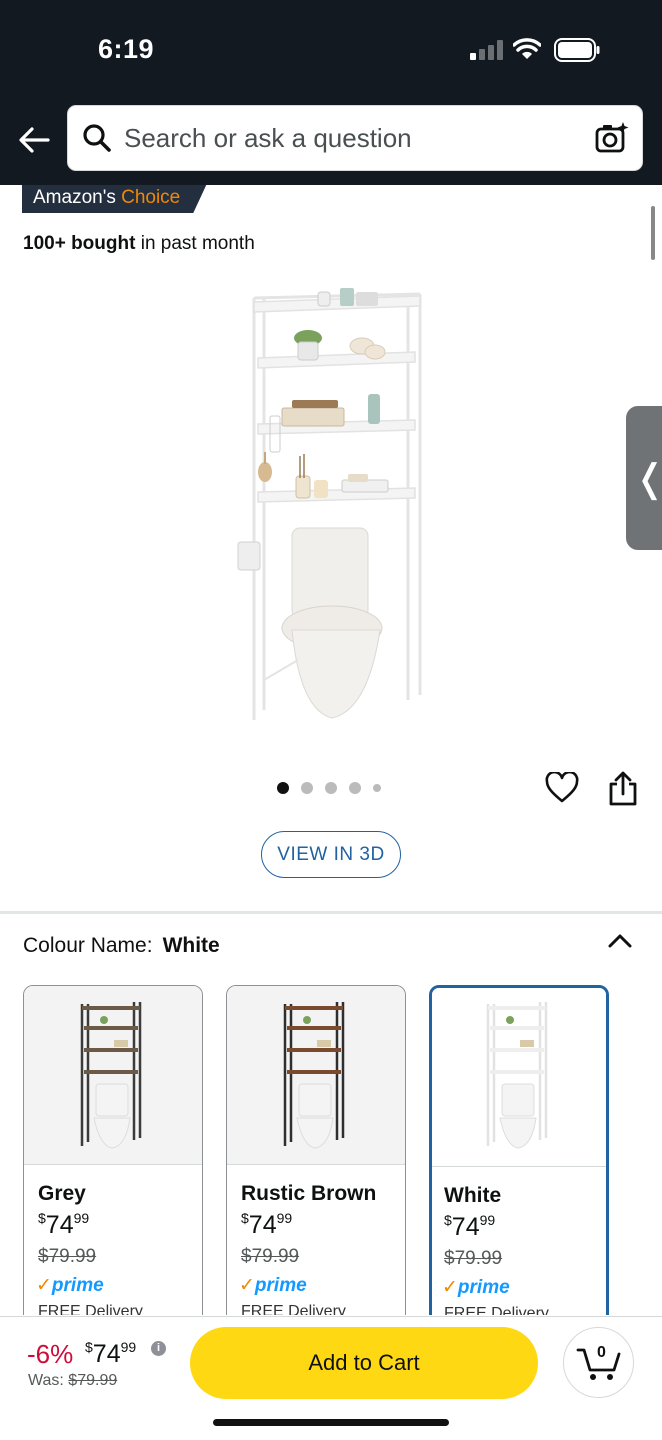 The width and height of the screenshot is (662, 1440). What do you see at coordinates (111, 1353) in the screenshot?
I see `current-price: $7499` at bounding box center [111, 1353].